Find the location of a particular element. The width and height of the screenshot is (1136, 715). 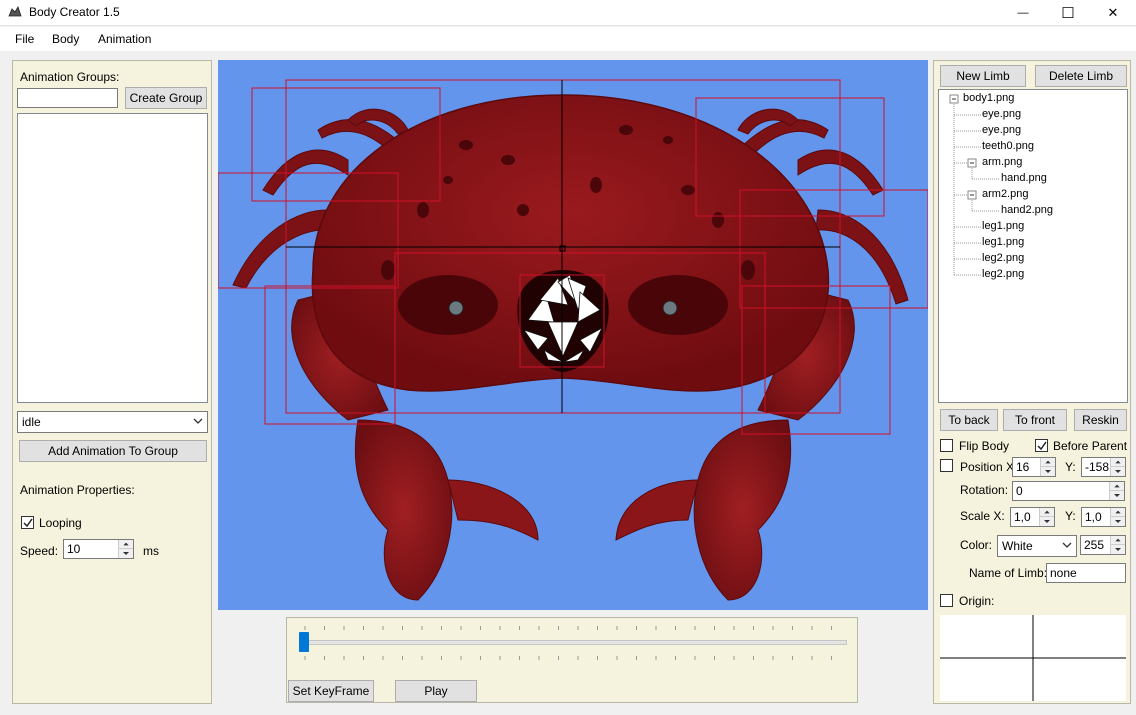

color-select-value: White is located at coordinates (1017, 546).